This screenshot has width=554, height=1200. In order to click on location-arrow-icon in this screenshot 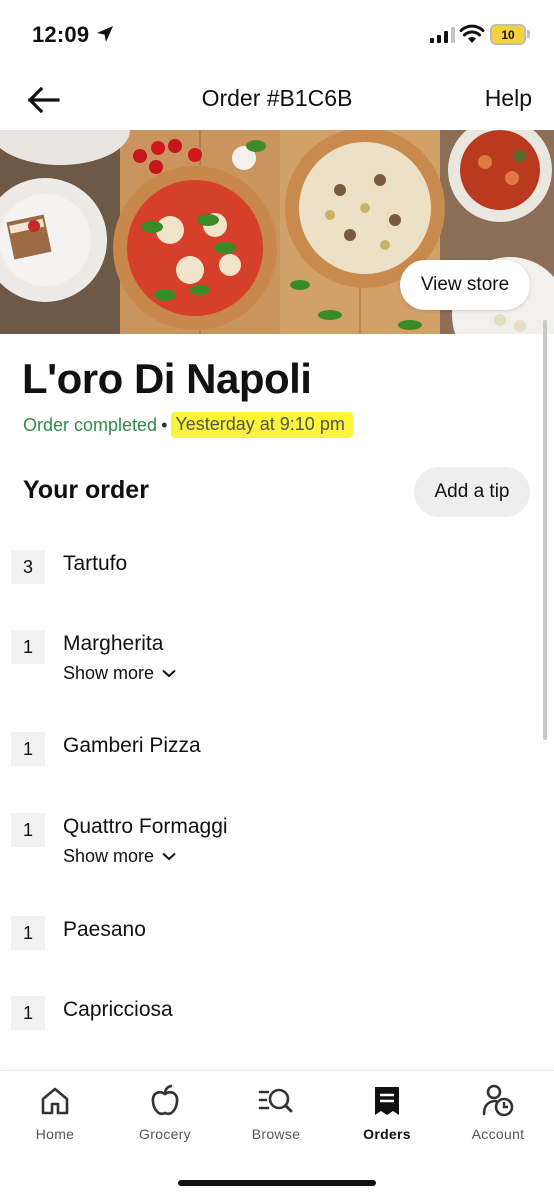, I will do `click(105, 34)`.